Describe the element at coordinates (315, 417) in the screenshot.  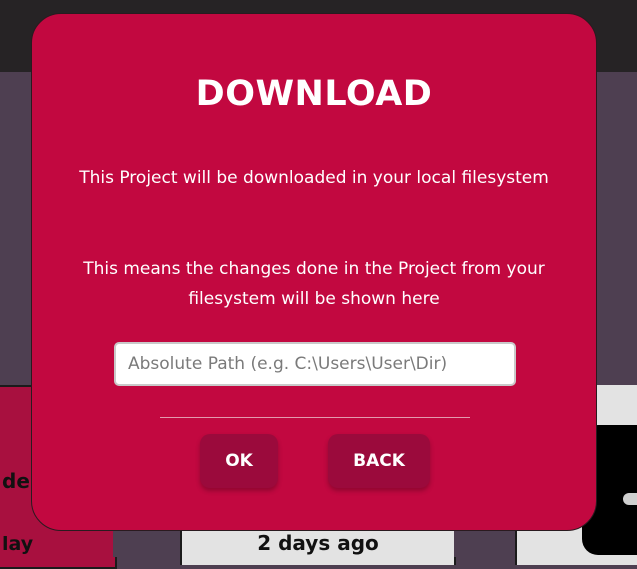
I see `divider` at that location.